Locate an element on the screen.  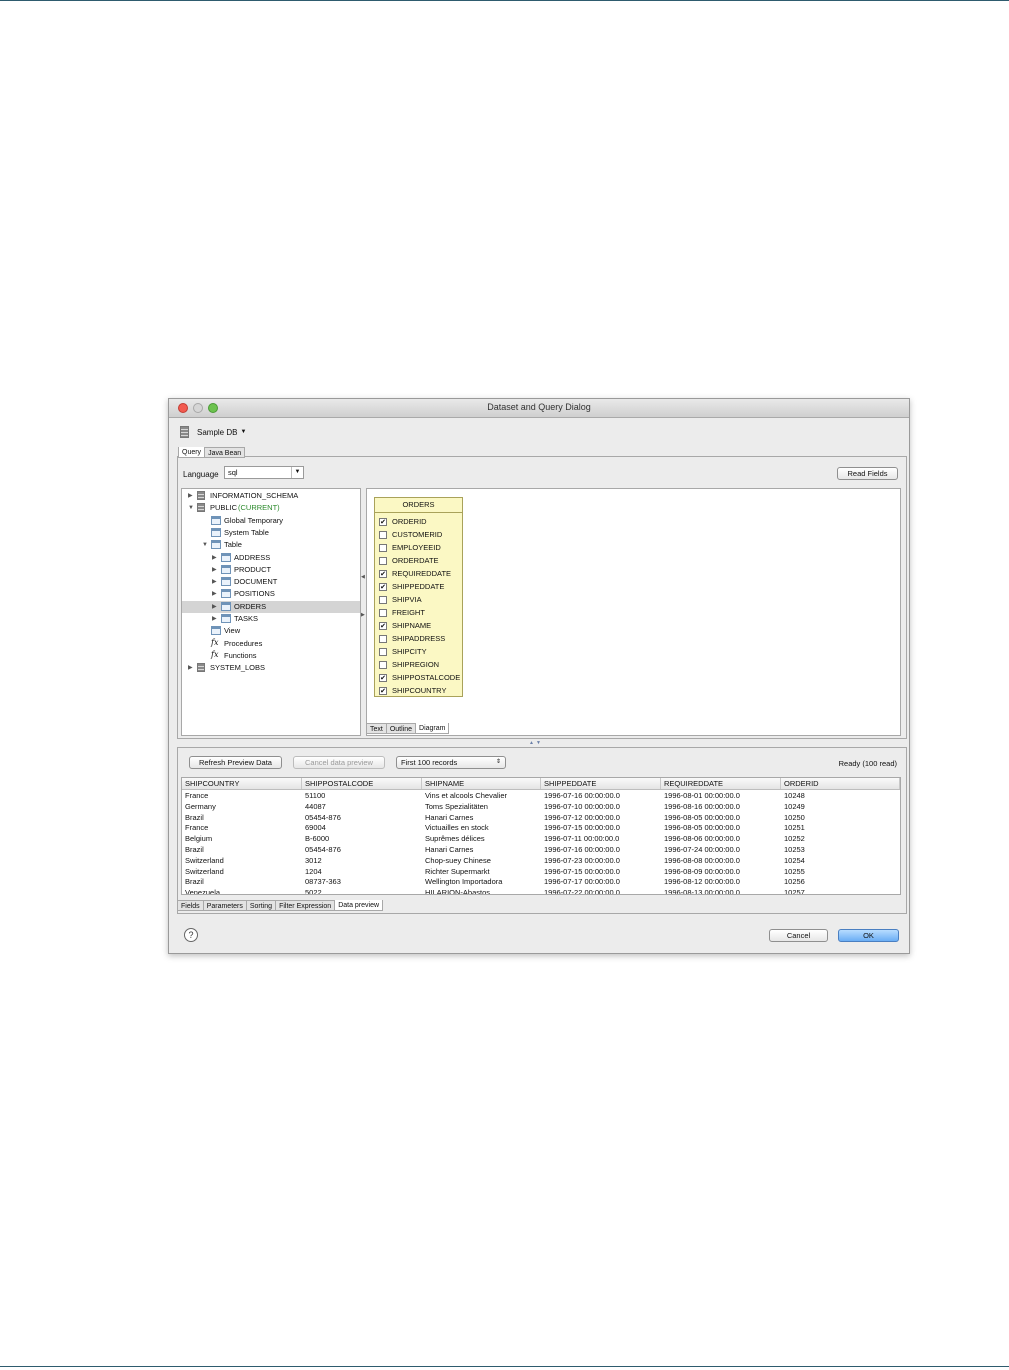
entity-field: CUSTOMERID is located at coordinates (410, 534).